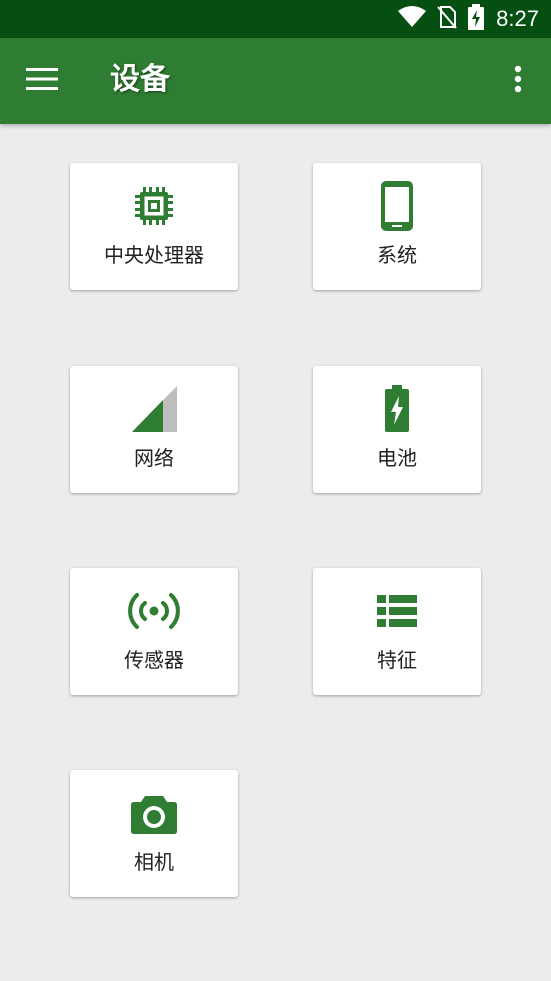 The height and width of the screenshot is (981, 551). What do you see at coordinates (154, 458) in the screenshot?
I see `tile-label: 网络` at bounding box center [154, 458].